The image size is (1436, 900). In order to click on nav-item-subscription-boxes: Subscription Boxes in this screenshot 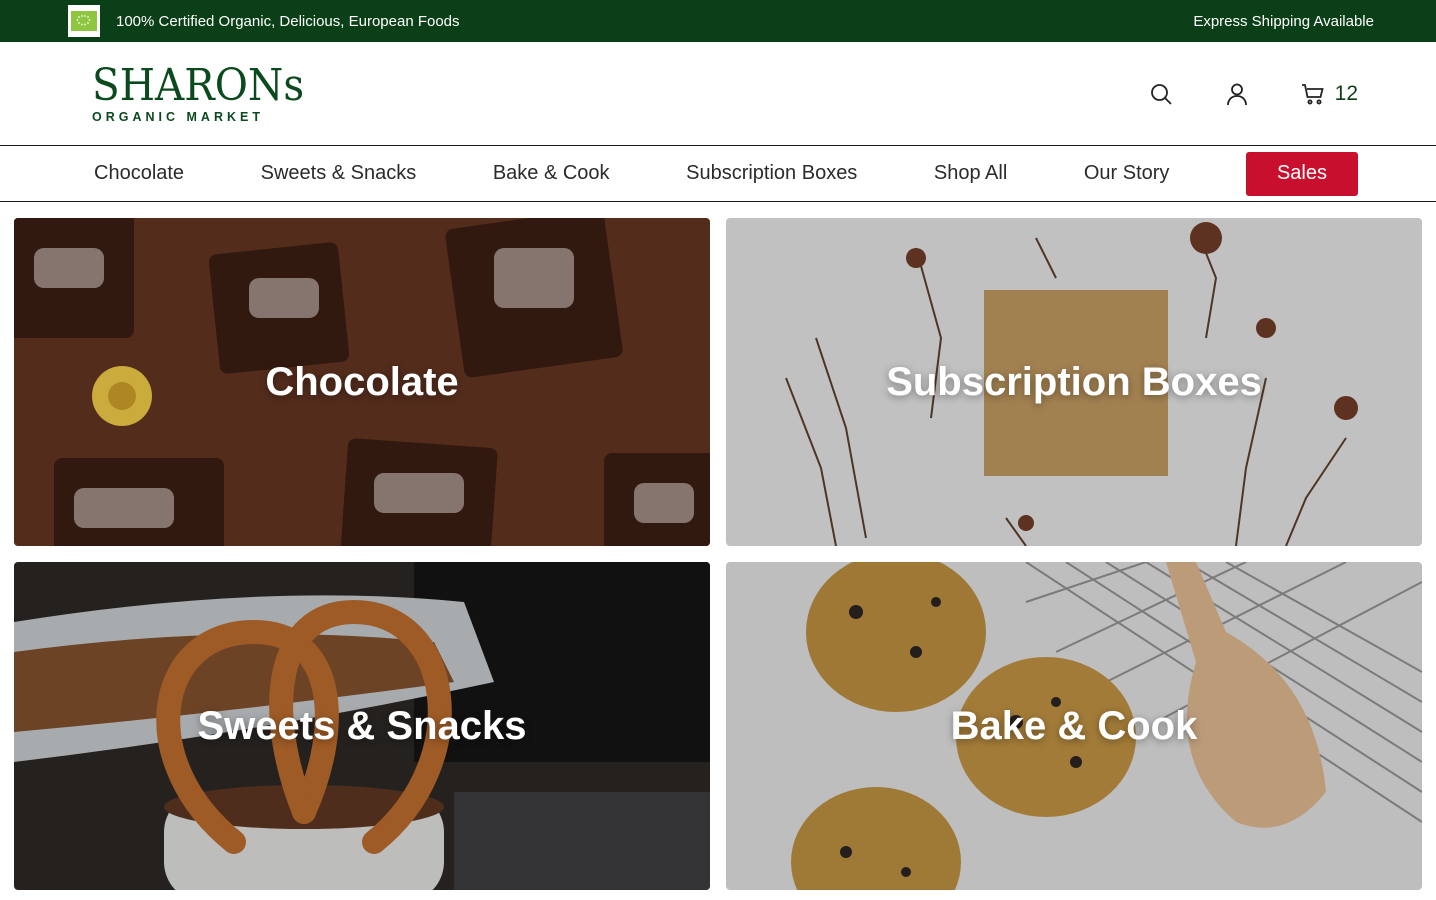, I will do `click(771, 173)`.